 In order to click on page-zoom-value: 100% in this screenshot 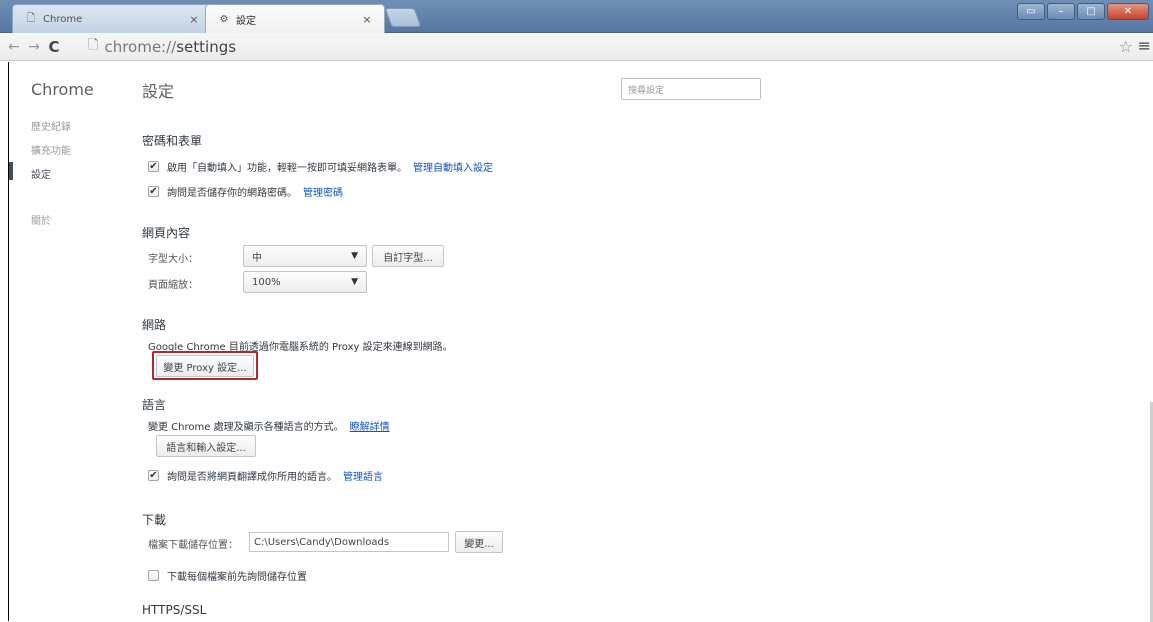, I will do `click(266, 282)`.